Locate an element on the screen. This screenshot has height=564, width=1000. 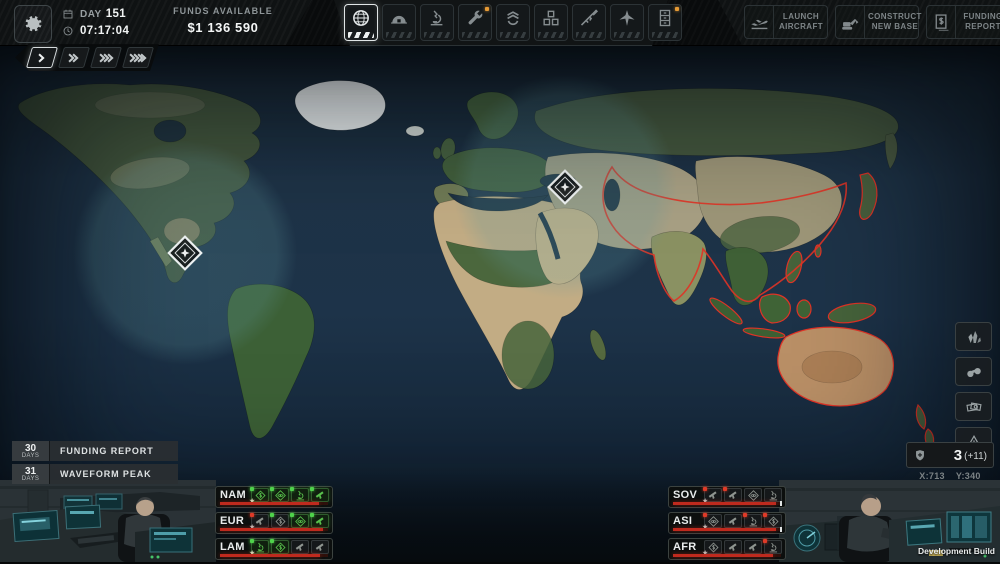
jet-icon is located at coordinates (627, 18).